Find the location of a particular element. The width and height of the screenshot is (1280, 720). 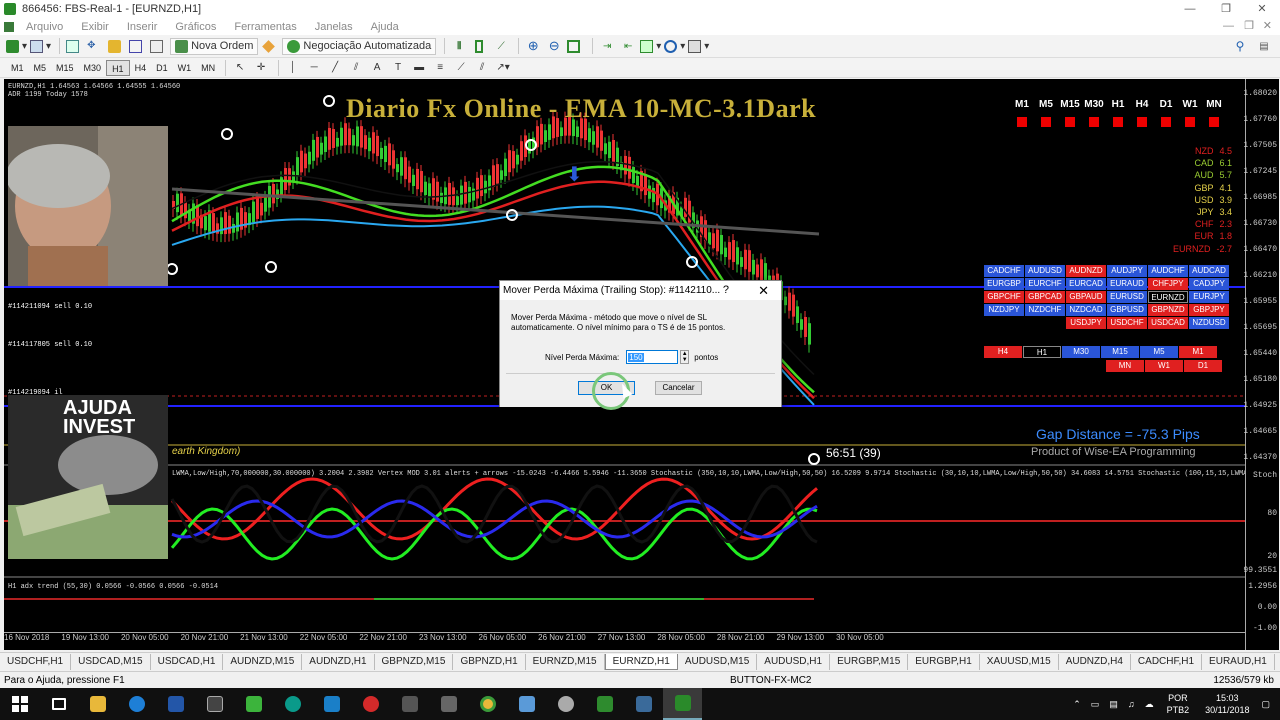

arrows-icon: ↗▾ is located at coordinates (503, 67).